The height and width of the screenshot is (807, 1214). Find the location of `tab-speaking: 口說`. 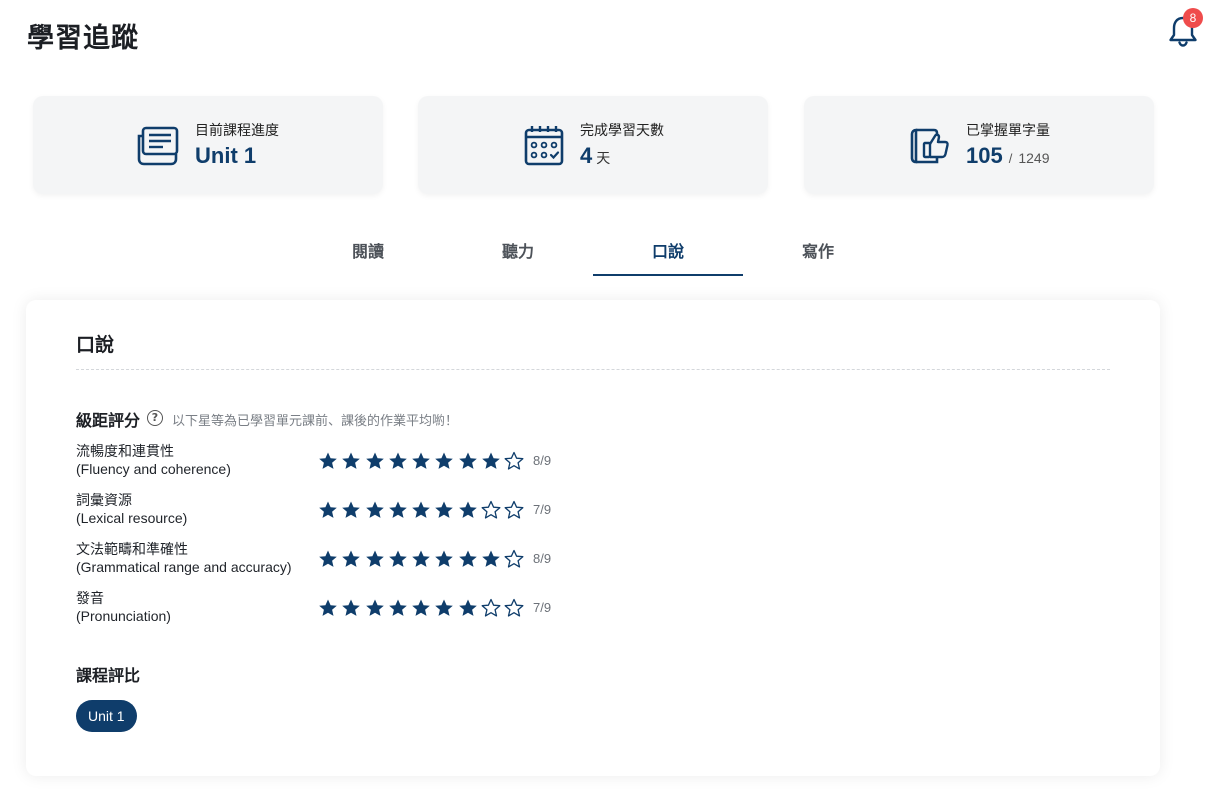

tab-speaking: 口說 is located at coordinates (668, 254).